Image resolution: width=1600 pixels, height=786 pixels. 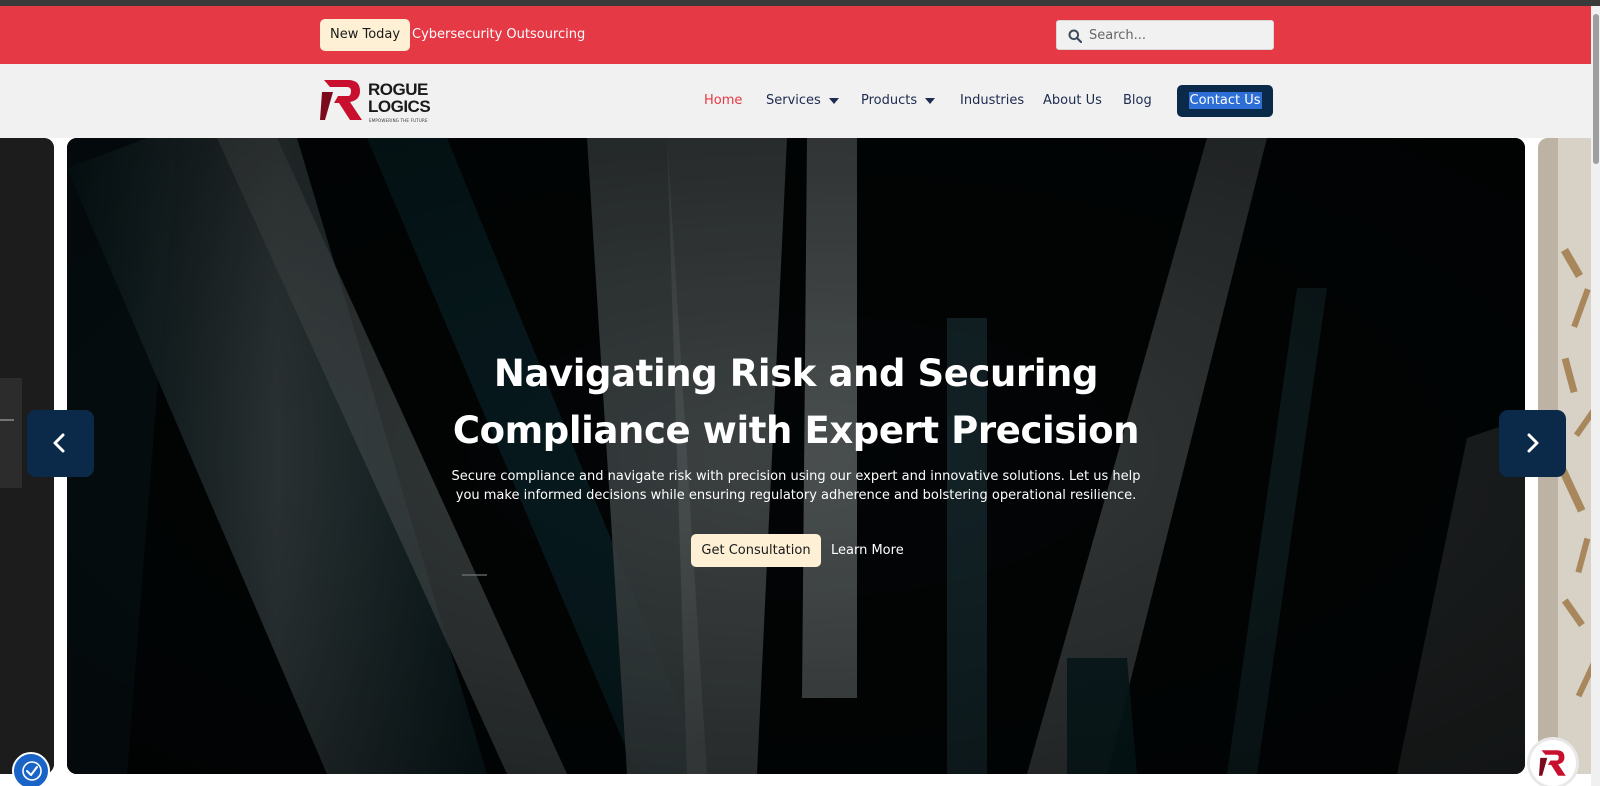 I want to click on get-consultation-button: Get Consultation, so click(x=756, y=550).